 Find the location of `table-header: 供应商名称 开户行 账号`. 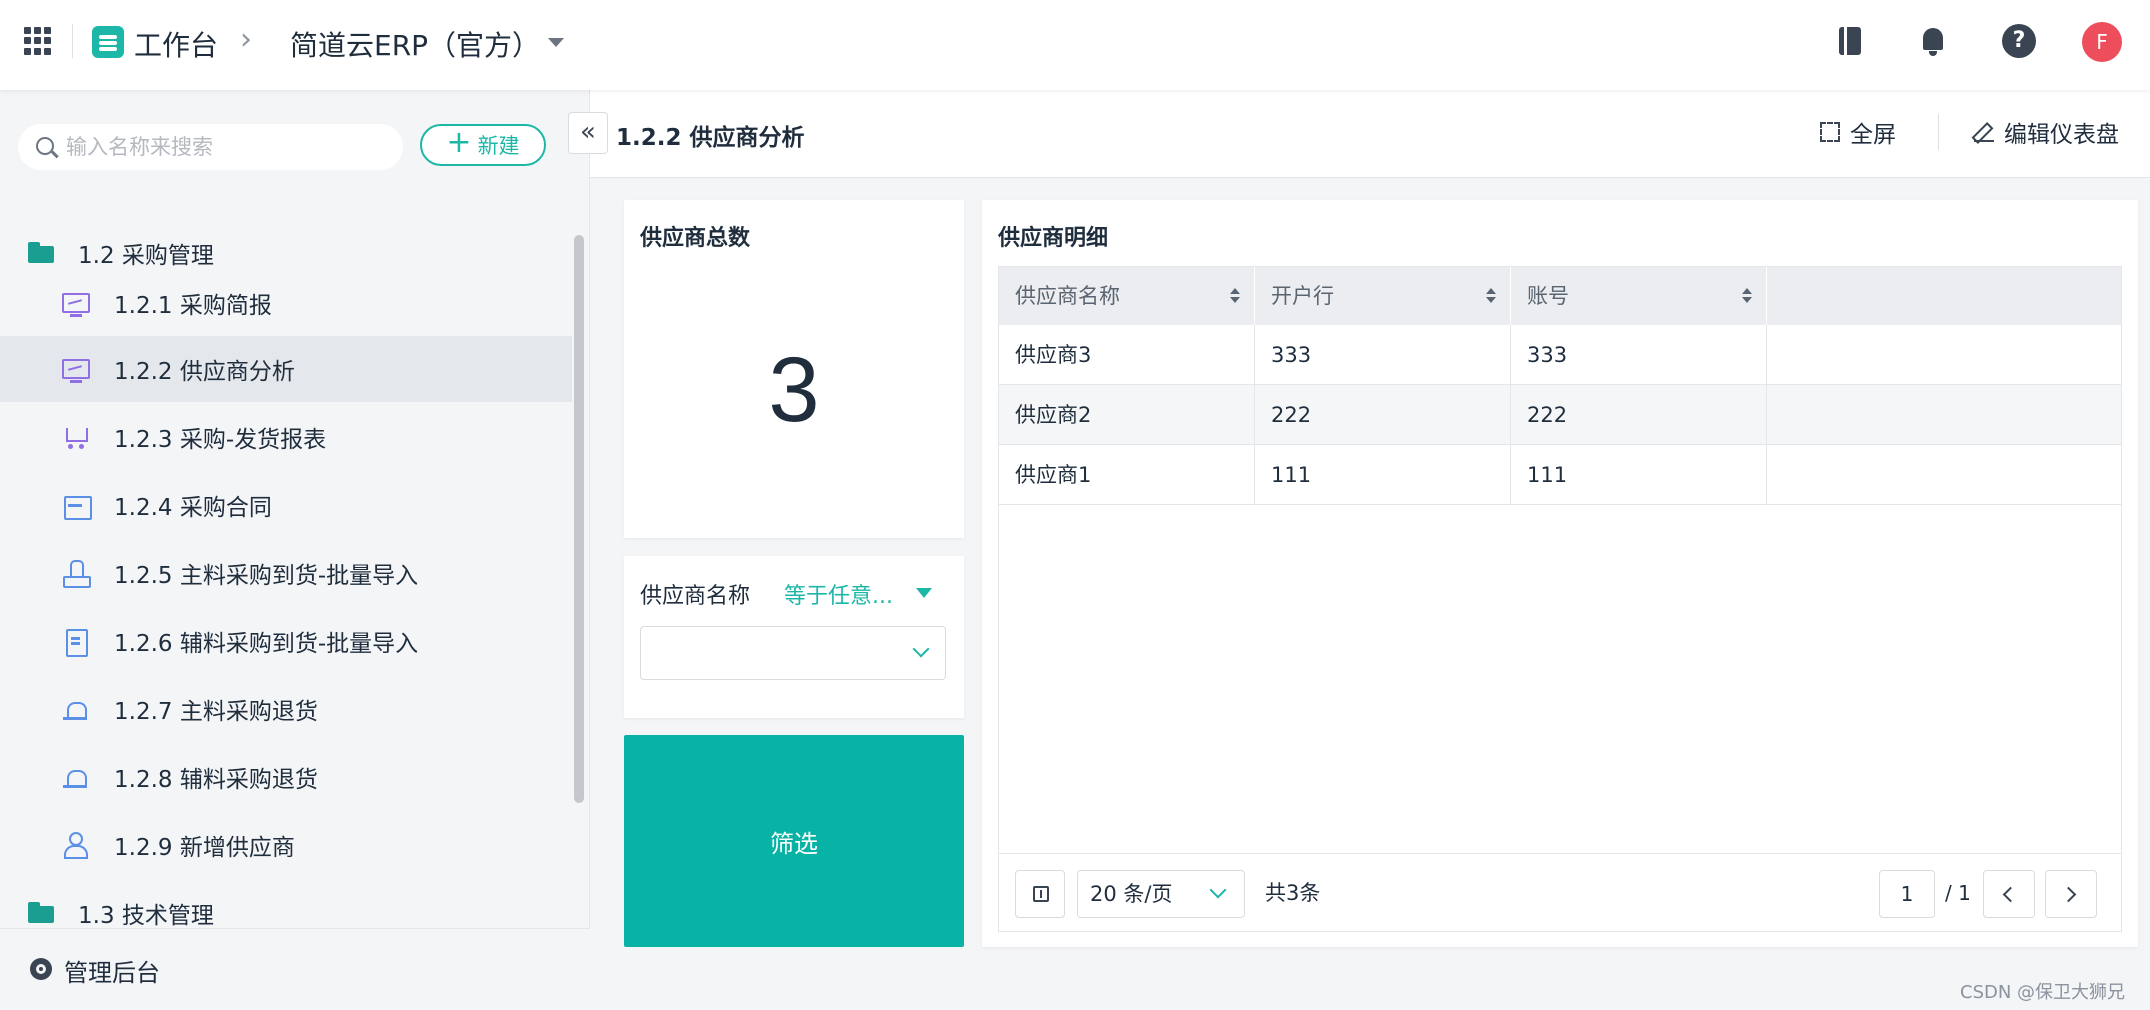

table-header: 供应商名称 开户行 账号 is located at coordinates (1560, 296).